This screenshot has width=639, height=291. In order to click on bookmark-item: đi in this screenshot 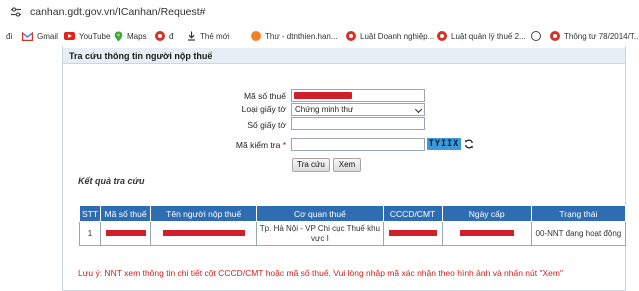, I will do `click(9, 36)`.